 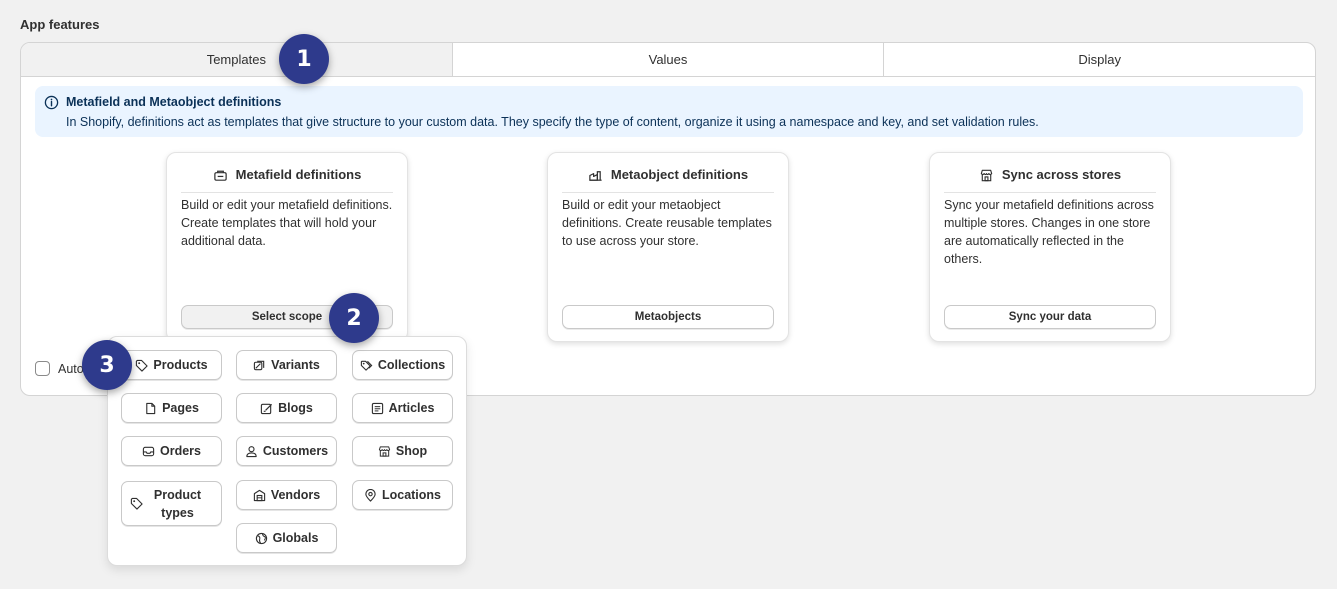 What do you see at coordinates (51, 102) in the screenshot?
I see `info-icon` at bounding box center [51, 102].